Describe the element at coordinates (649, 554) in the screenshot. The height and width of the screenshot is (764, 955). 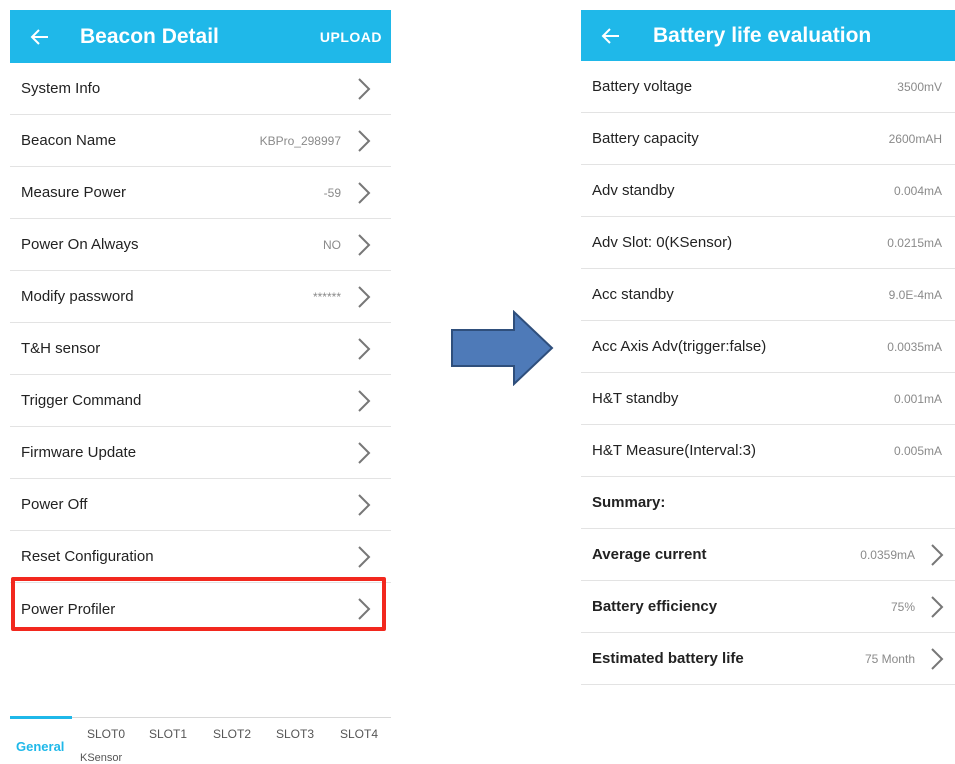
I see `row-label: Average current` at that location.